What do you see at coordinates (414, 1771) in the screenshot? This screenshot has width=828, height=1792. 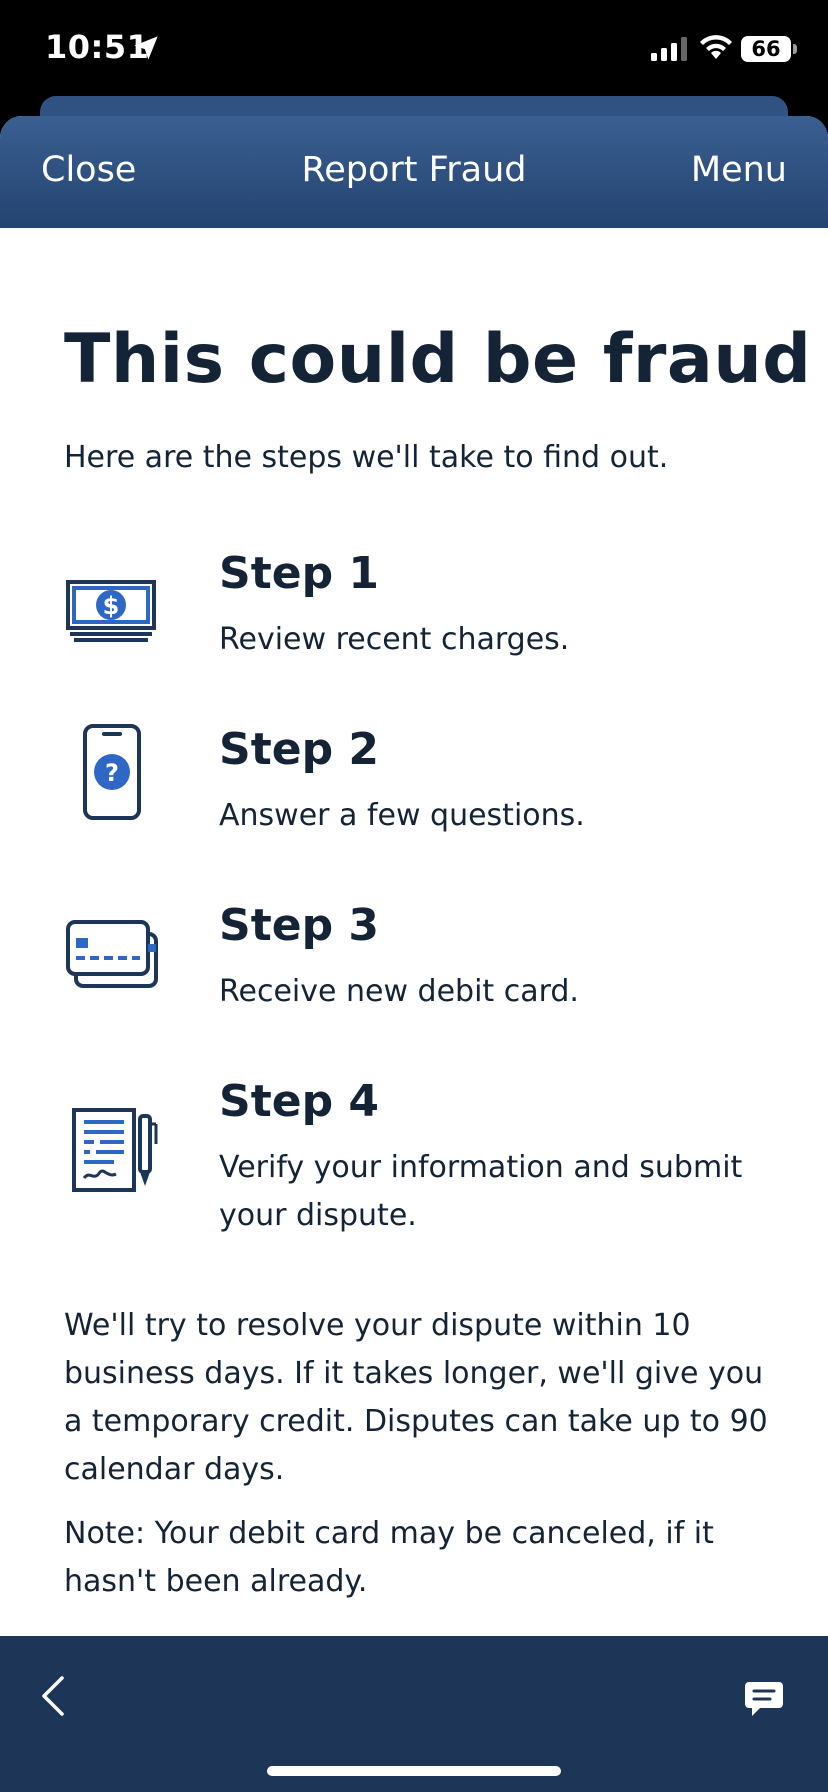 I see `home-indicator` at bounding box center [414, 1771].